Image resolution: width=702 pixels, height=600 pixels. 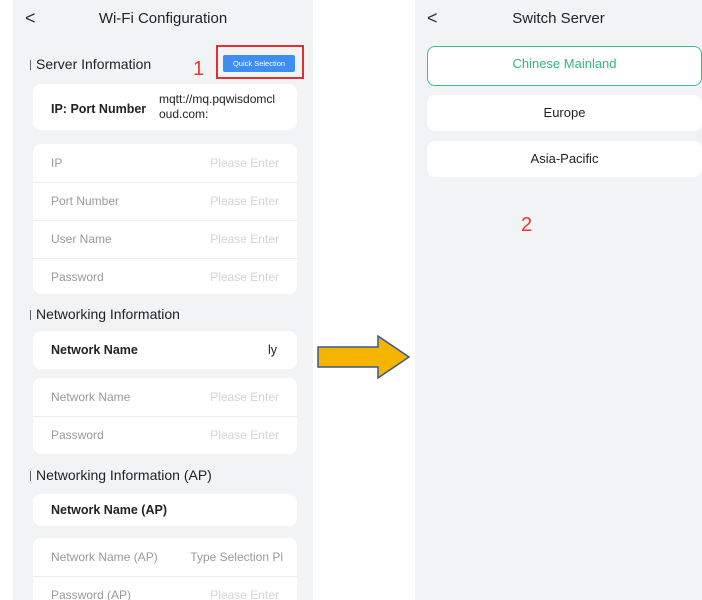 What do you see at coordinates (244, 277) in the screenshot?
I see `password-placeholder: Please Enter` at bounding box center [244, 277].